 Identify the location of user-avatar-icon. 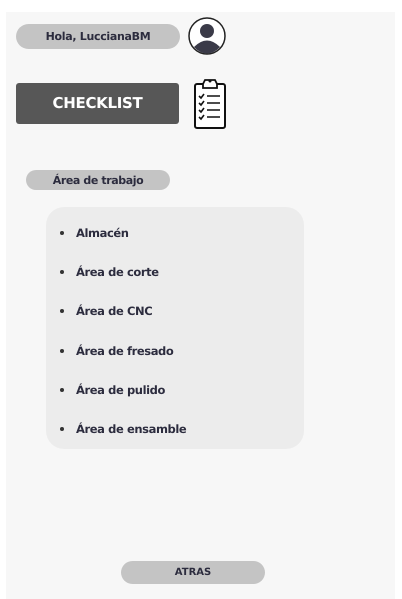
(207, 36).